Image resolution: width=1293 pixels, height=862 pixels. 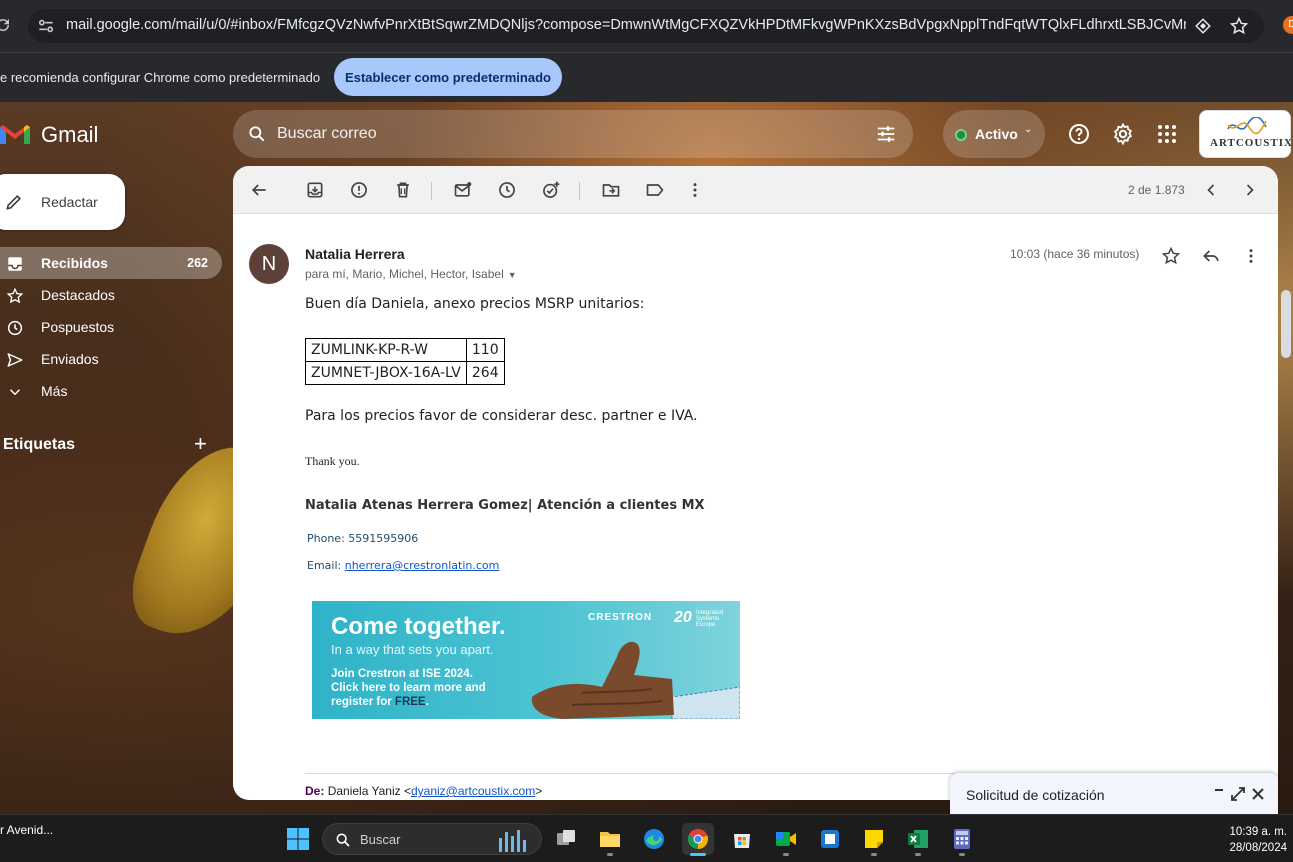 I want to click on banner-headline: Come together., so click(x=418, y=626).